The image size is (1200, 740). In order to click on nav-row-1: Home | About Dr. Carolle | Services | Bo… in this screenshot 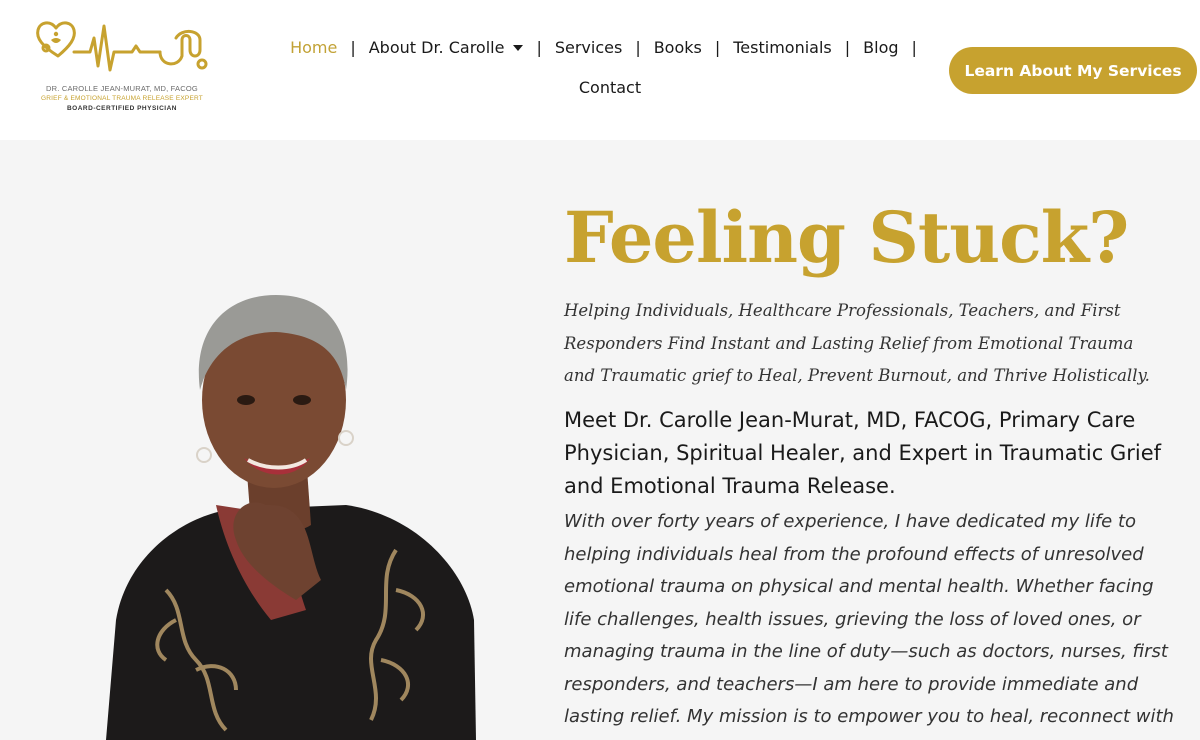, I will do `click(610, 47)`.